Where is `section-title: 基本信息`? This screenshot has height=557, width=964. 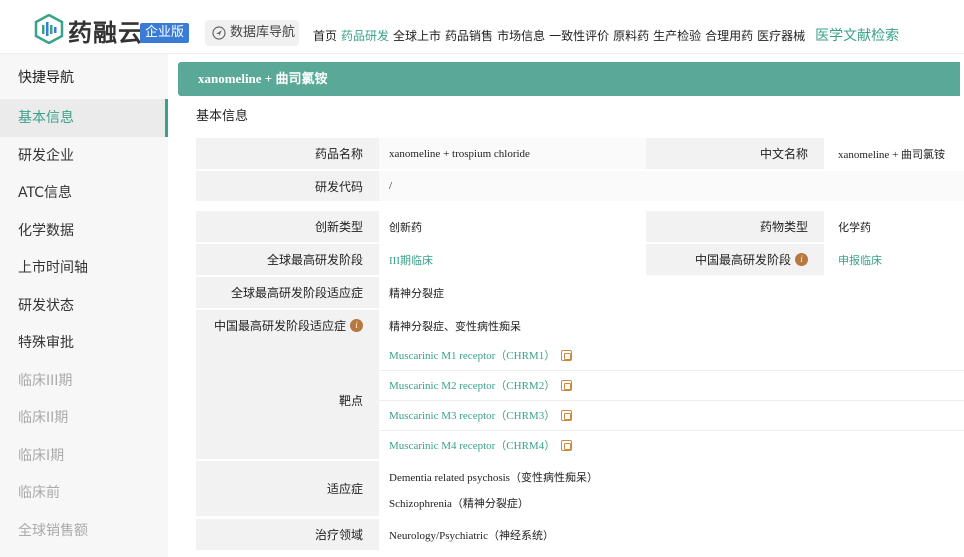 section-title: 基本信息 is located at coordinates (222, 116).